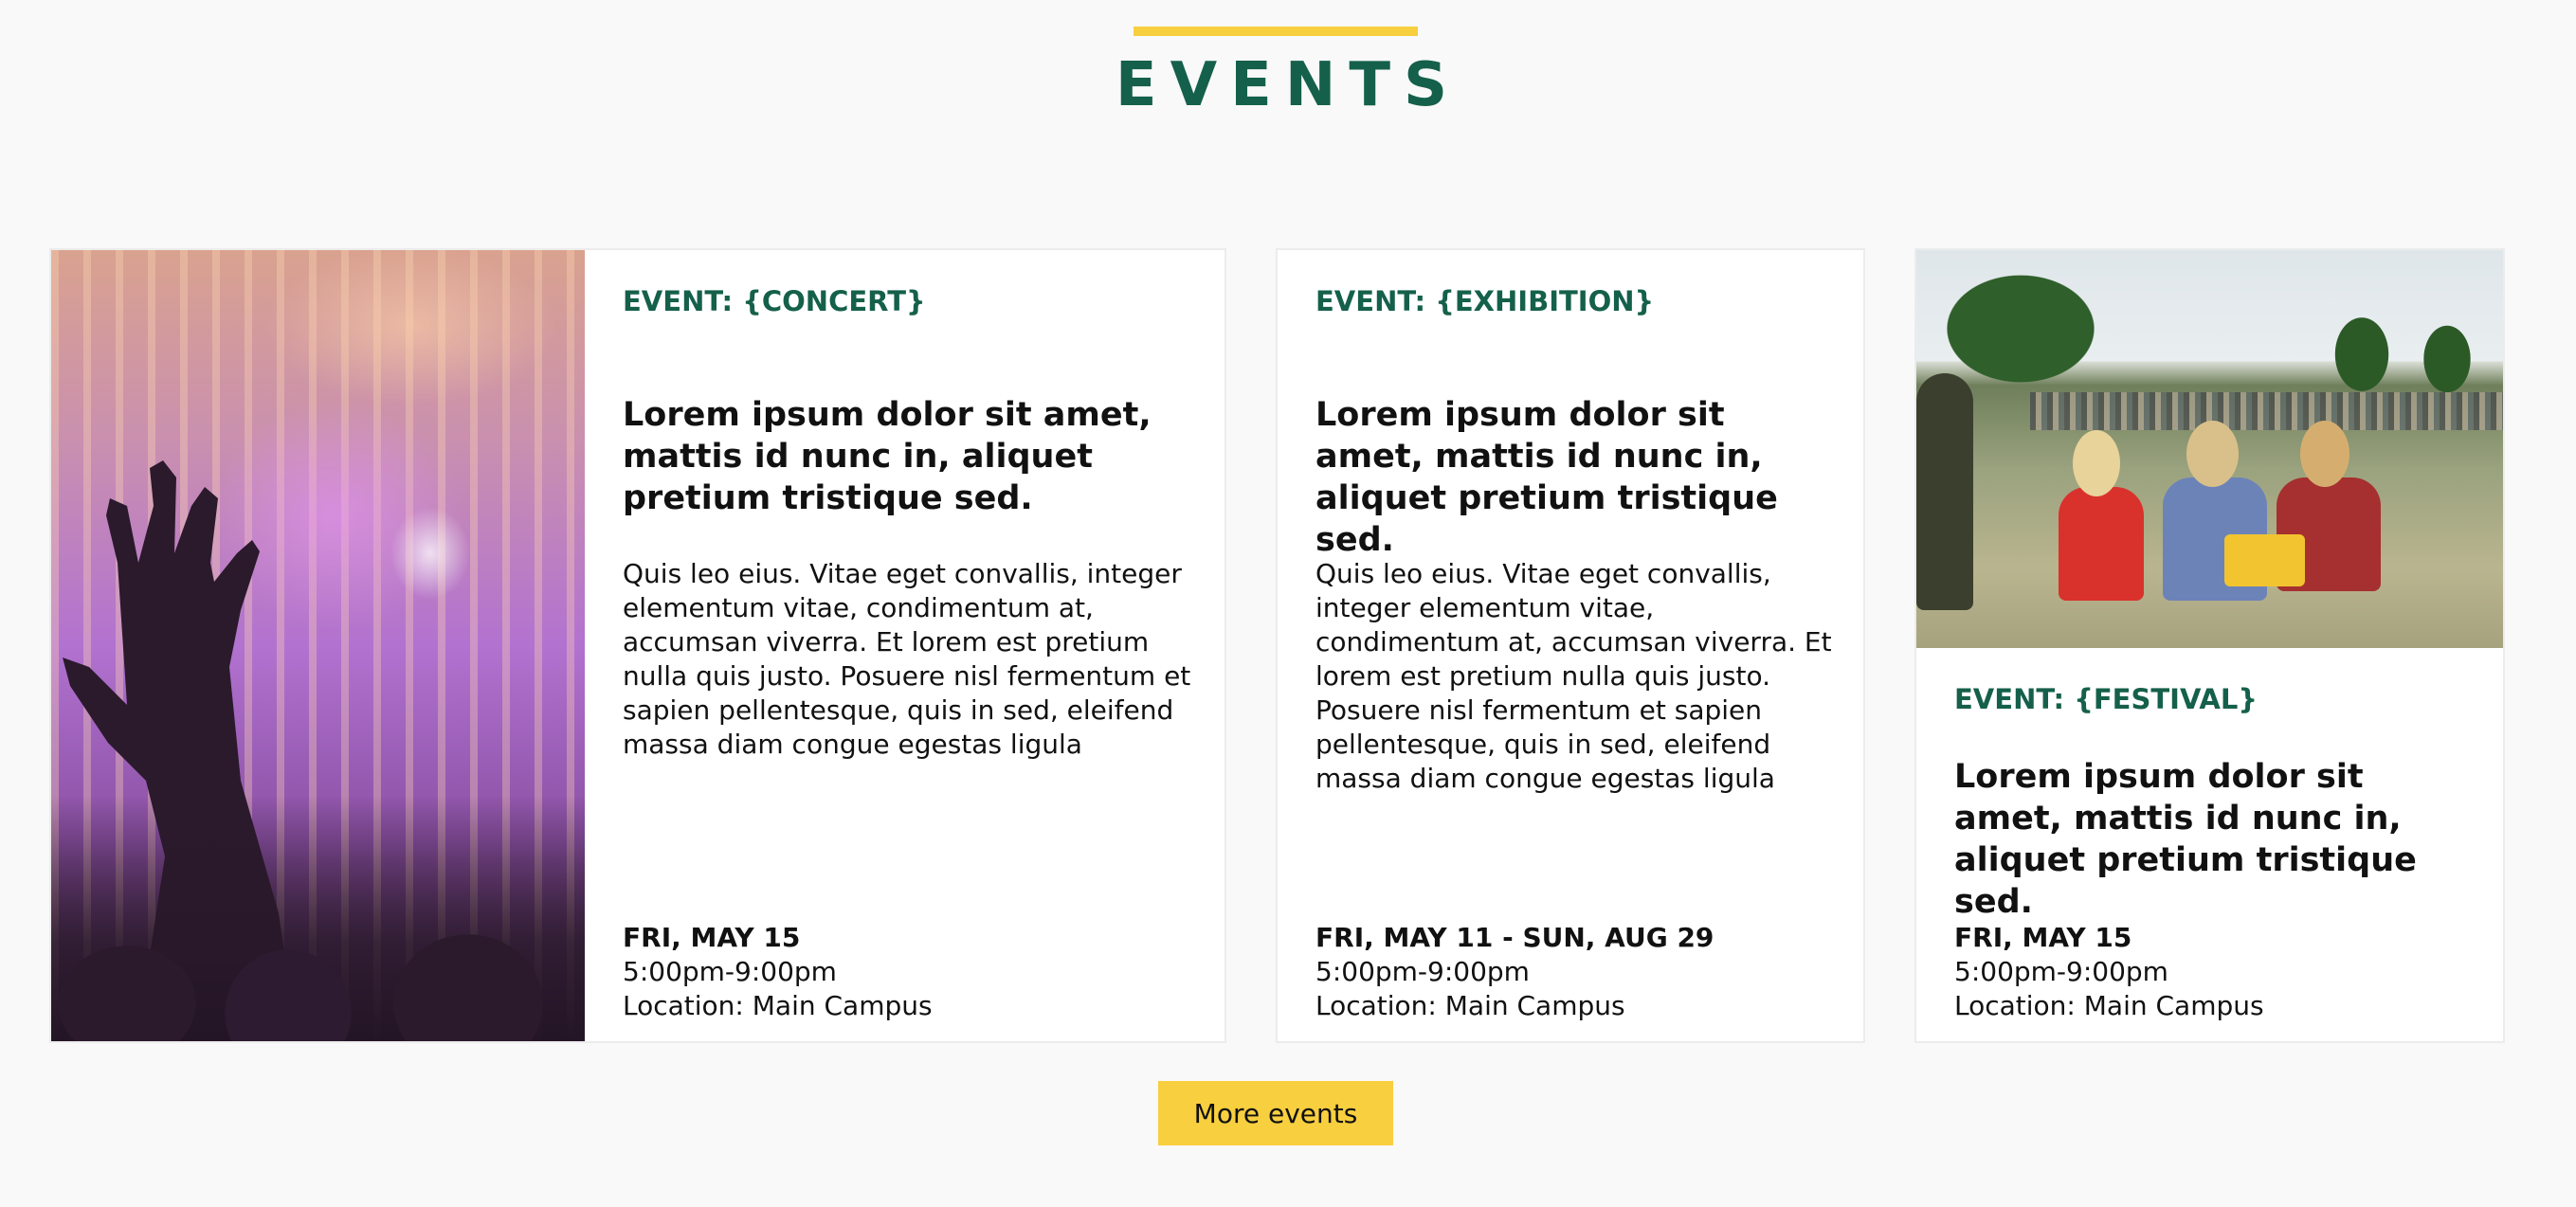 This screenshot has width=2576, height=1207. What do you see at coordinates (1276, 32) in the screenshot?
I see `title-accent-bar` at bounding box center [1276, 32].